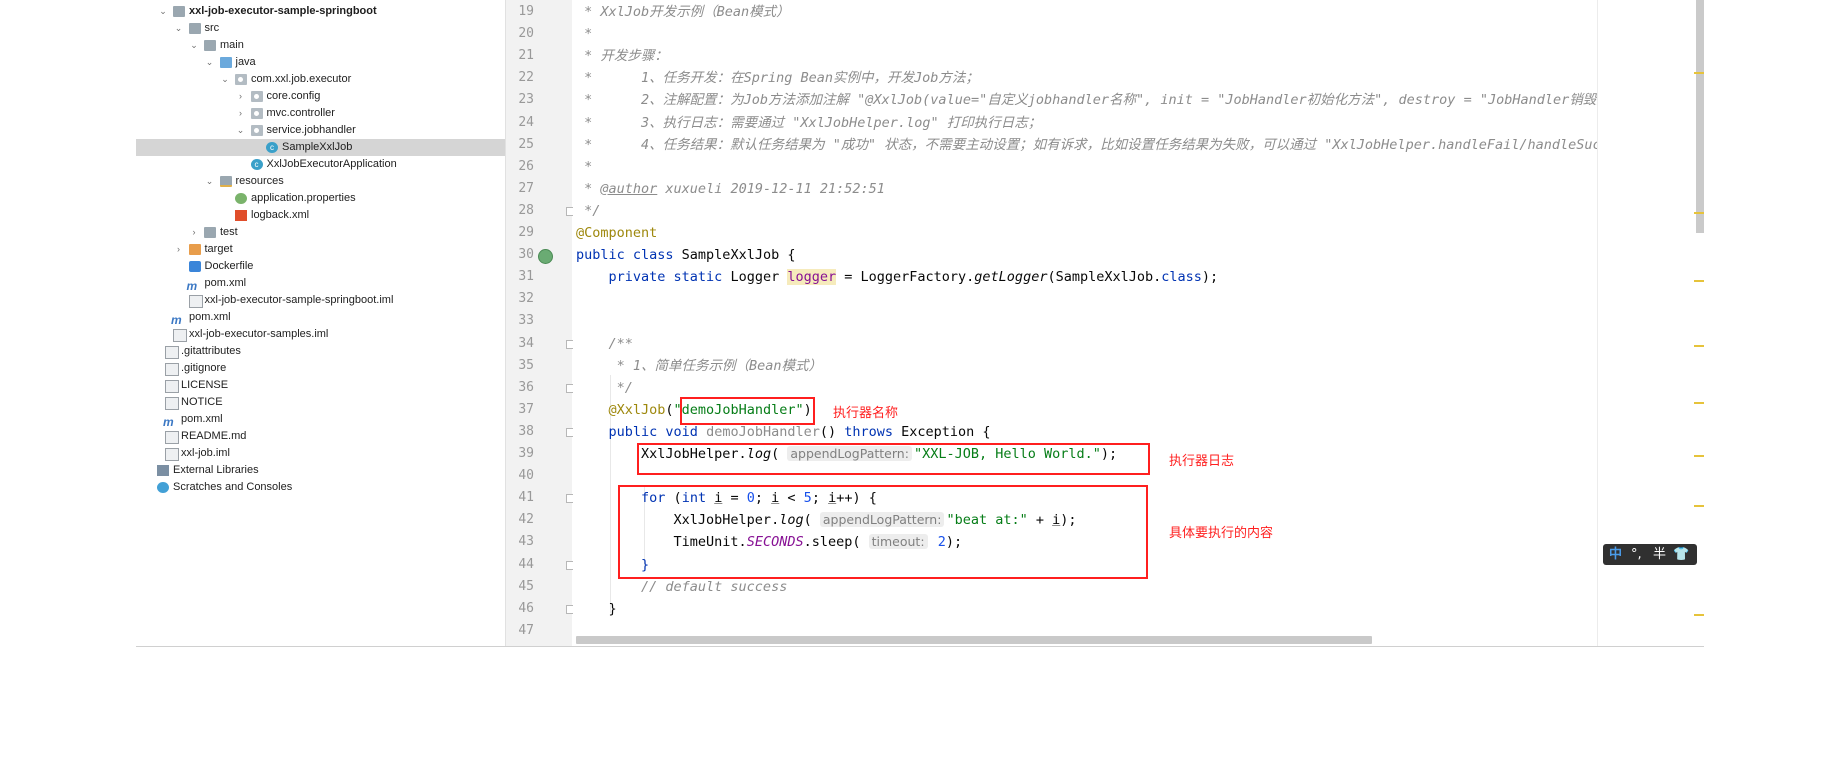 The height and width of the screenshot is (758, 1841). Describe the element at coordinates (320, 11) in the screenshot. I see `tree-item: ⌄ xxl-job-executor-sample-springboot` at that location.